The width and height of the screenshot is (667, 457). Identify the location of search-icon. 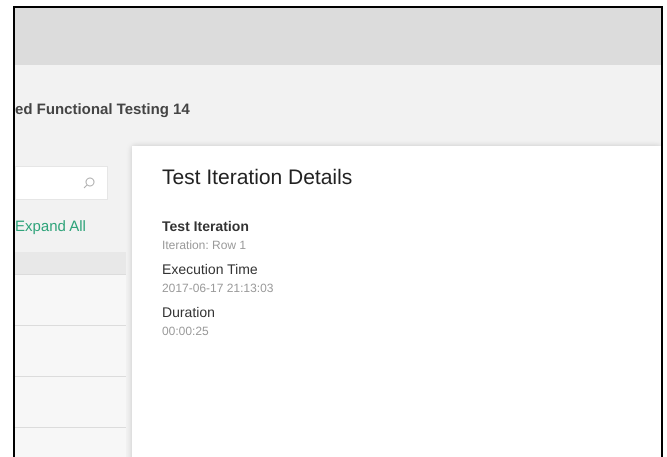
(89, 183).